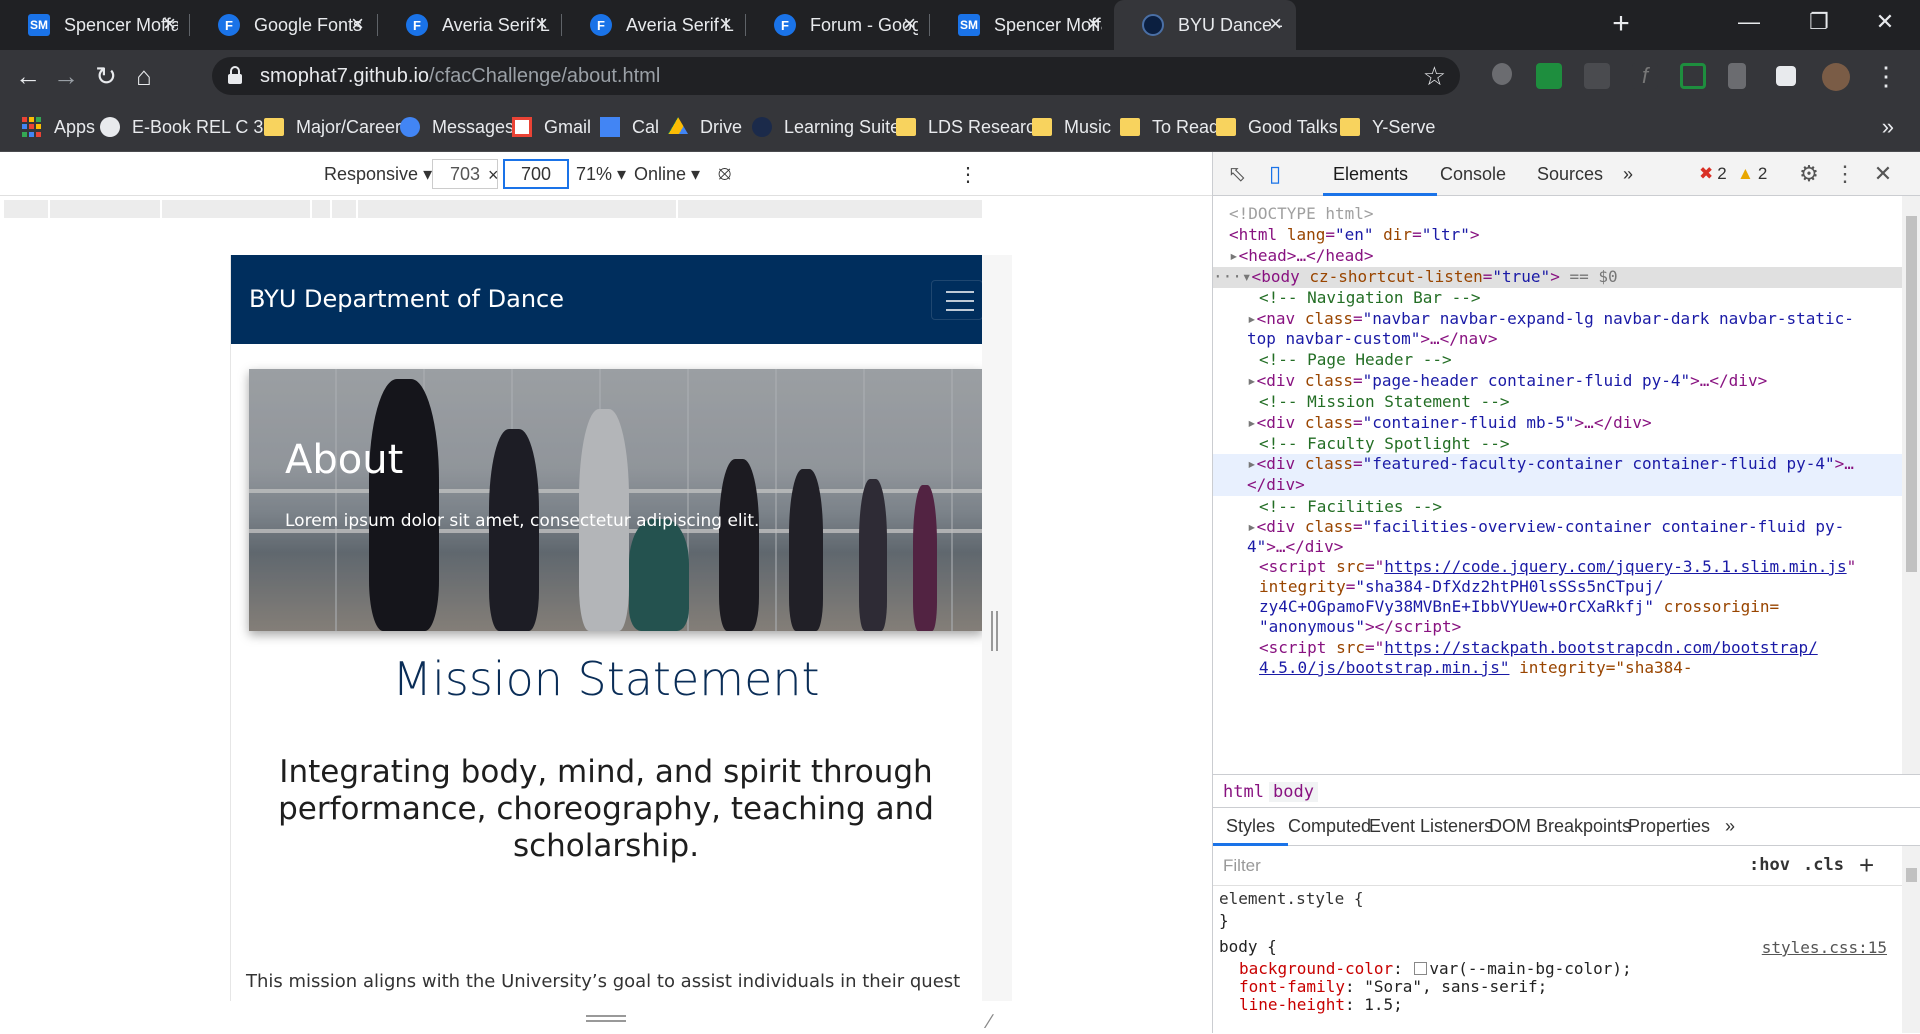 The width and height of the screenshot is (1920, 1034). I want to click on bookmark-cal: Cal, so click(629, 127).